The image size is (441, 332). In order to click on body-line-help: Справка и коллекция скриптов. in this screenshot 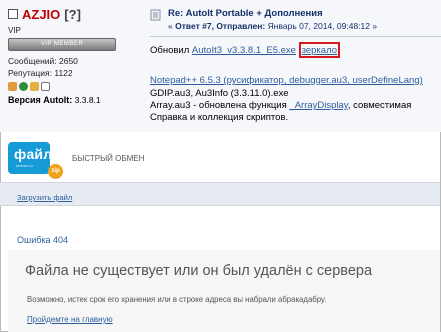, I will do `click(219, 117)`.